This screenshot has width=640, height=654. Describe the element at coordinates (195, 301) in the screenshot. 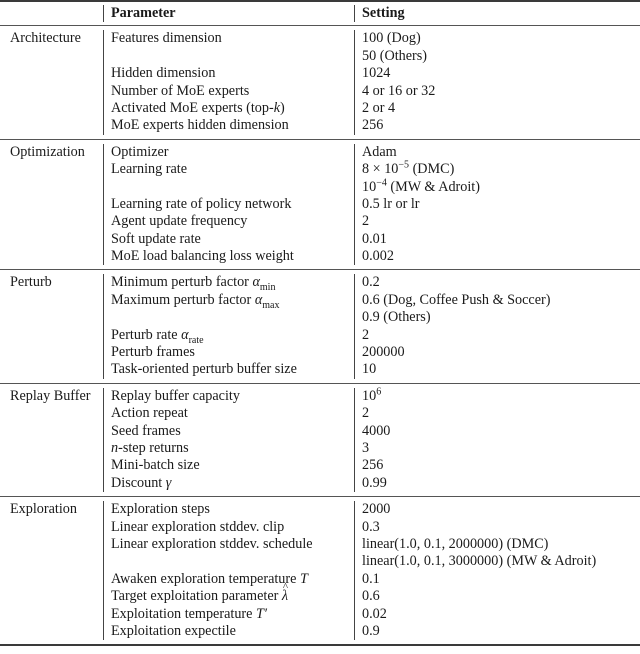

I see `param-label: Maximum perturb factor αmax` at that location.